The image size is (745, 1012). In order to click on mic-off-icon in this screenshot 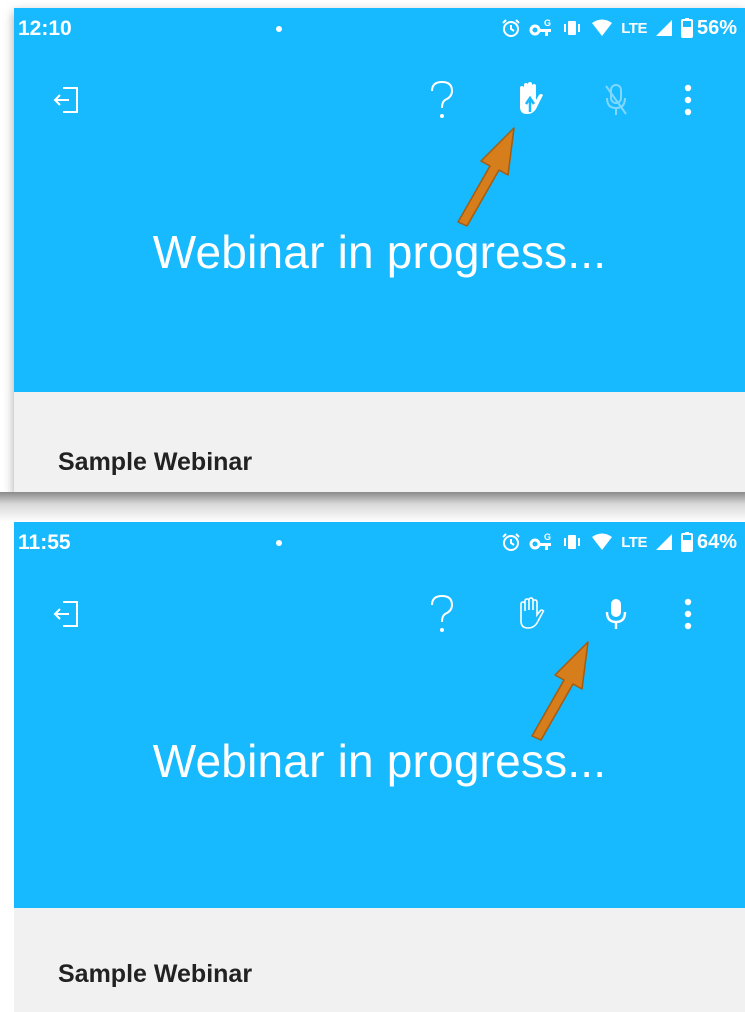, I will do `click(616, 99)`.